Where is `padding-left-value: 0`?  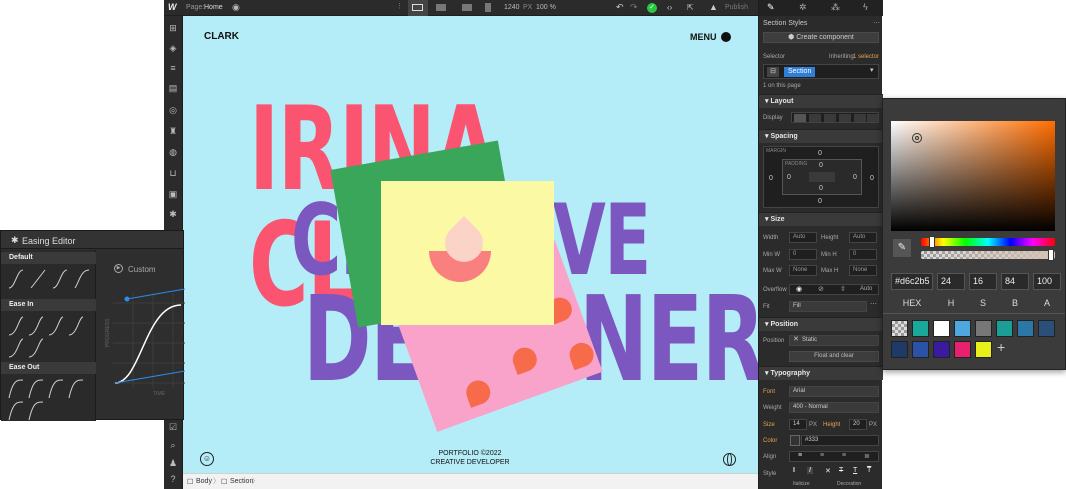
padding-left-value: 0 is located at coordinates (789, 177).